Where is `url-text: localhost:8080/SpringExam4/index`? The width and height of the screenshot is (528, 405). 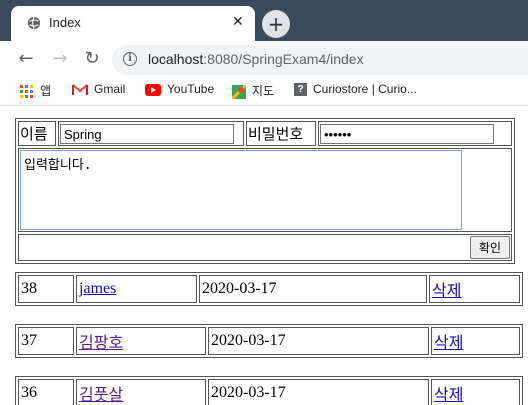
url-text: localhost:8080/SpringExam4/index is located at coordinates (256, 59).